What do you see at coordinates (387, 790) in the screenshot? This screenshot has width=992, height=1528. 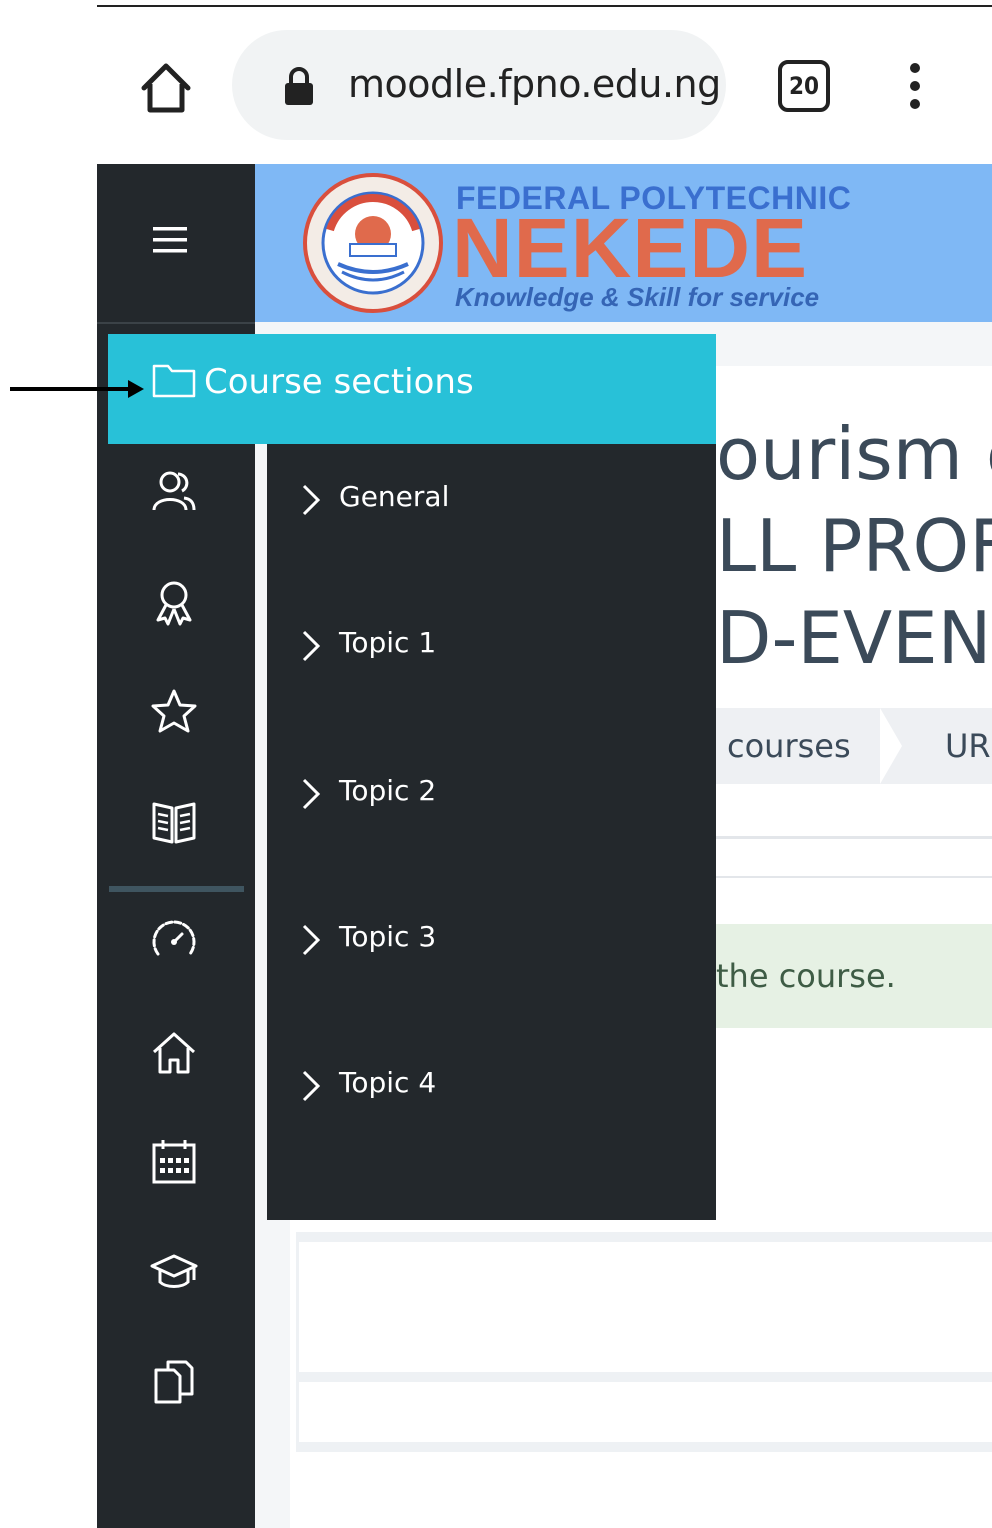 I see `course-index-item-label: Topic 2` at bounding box center [387, 790].